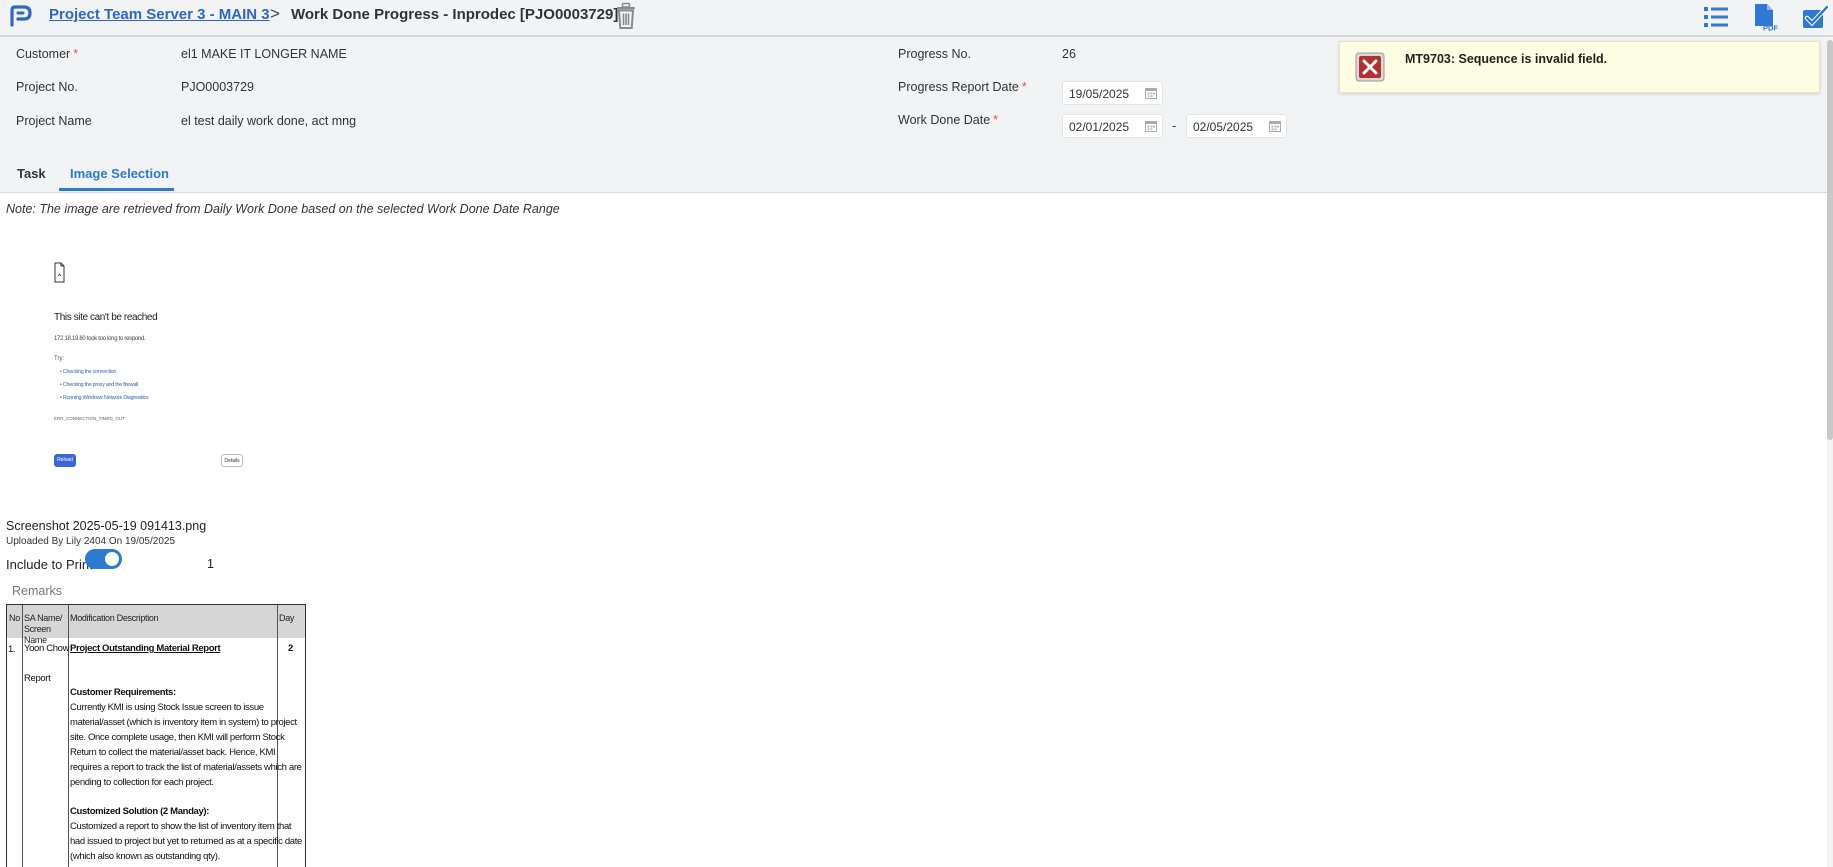 This screenshot has height=867, width=1833. What do you see at coordinates (1830, 240) in the screenshot?
I see `scrollbar-thumb` at bounding box center [1830, 240].